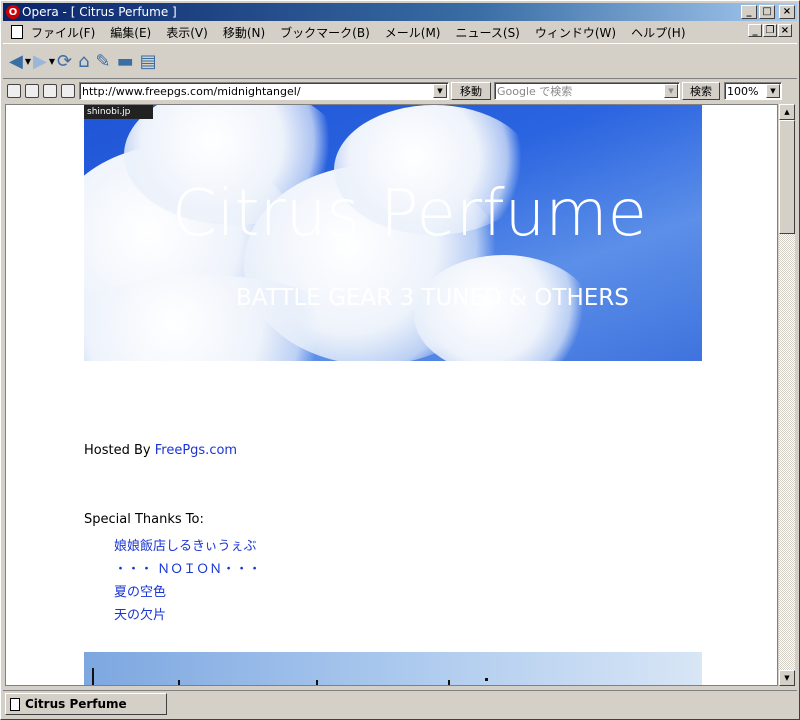  I want to click on doc-close-button: ×, so click(785, 30).